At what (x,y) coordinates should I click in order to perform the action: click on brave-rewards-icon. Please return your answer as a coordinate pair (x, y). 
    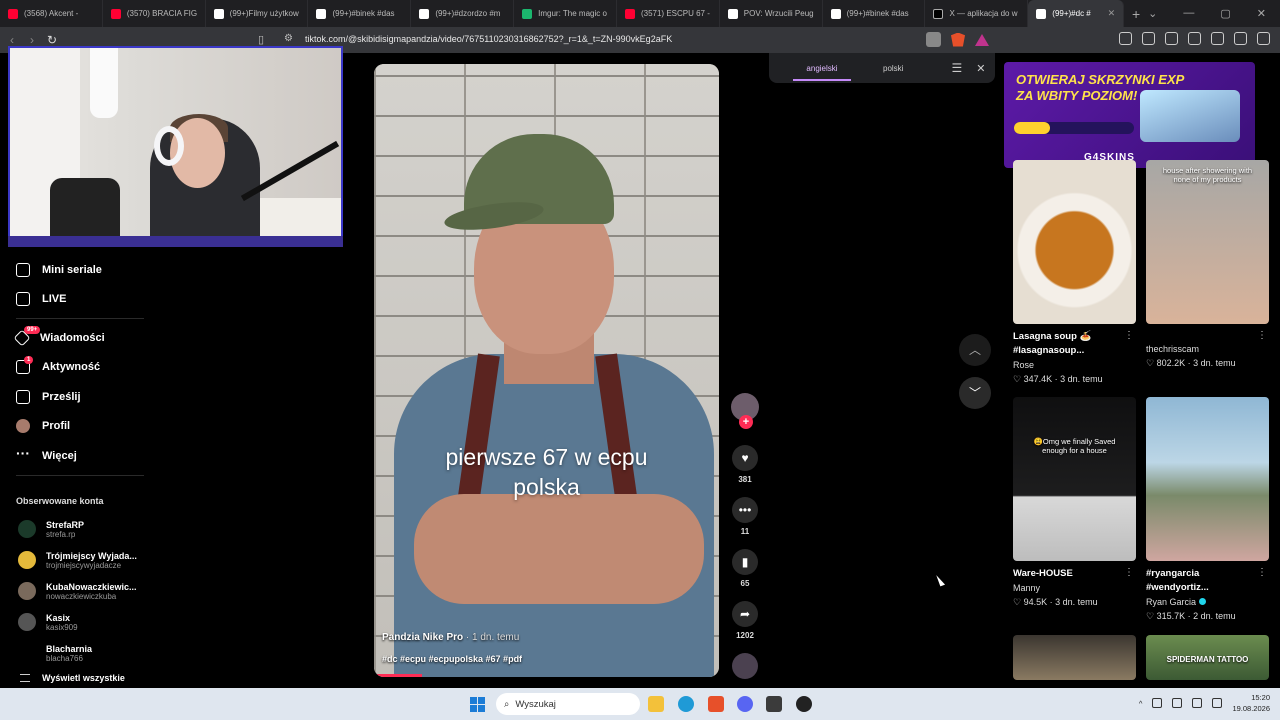
    Looking at the image, I should click on (982, 39).